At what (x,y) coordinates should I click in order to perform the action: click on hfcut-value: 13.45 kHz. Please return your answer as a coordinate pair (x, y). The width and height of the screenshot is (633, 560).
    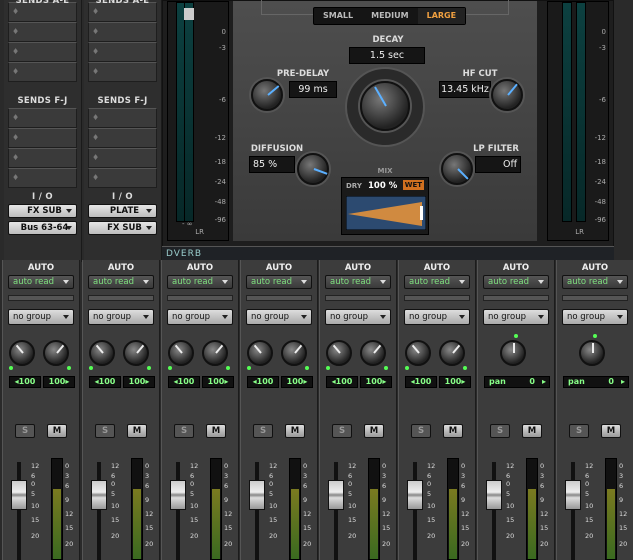
    Looking at the image, I should click on (465, 89).